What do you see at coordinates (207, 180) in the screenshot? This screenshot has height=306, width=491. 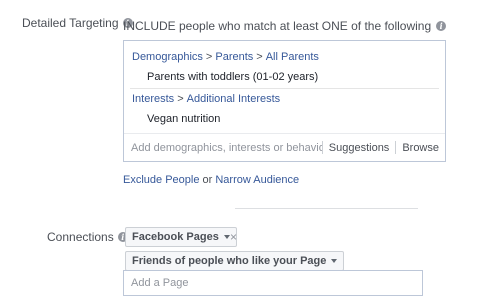 I see `or-text: or` at bounding box center [207, 180].